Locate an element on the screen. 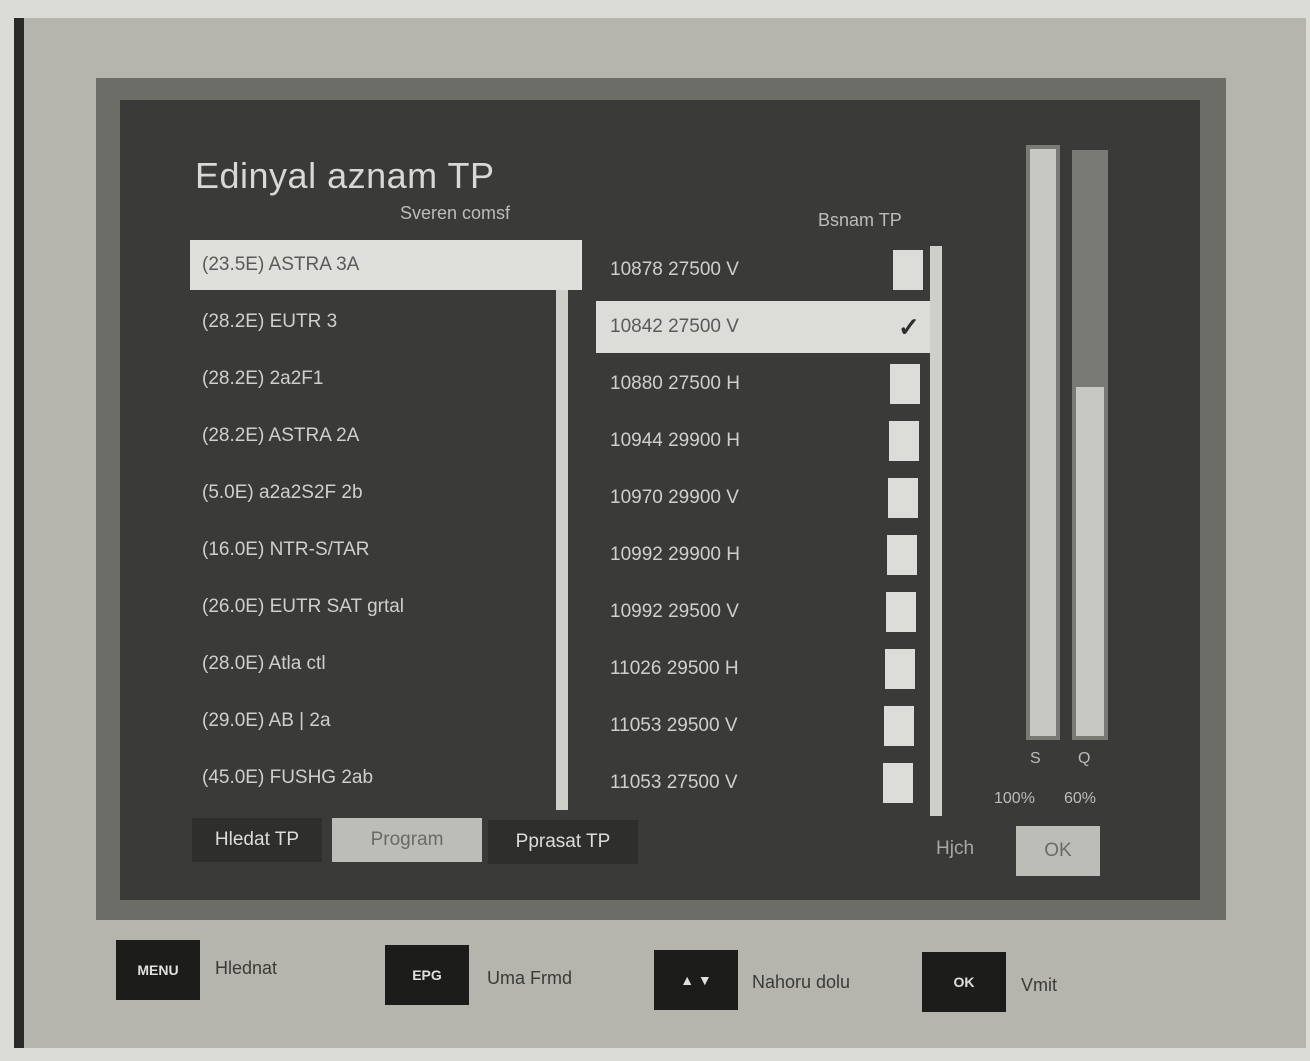 This screenshot has height=1061, width=1310. transponder-item: 10970 29900 V is located at coordinates (766, 498).